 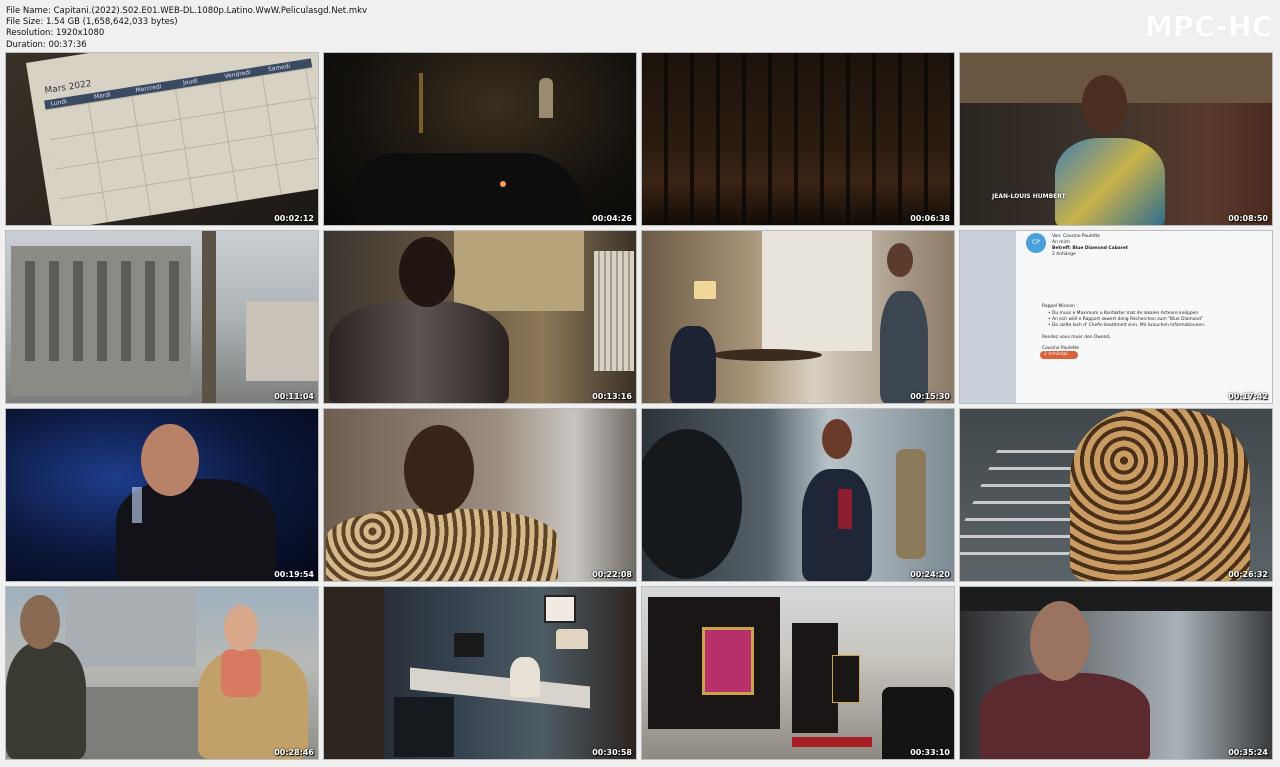 I want to click on timestamp: 00:30:58, so click(x=612, y=752).